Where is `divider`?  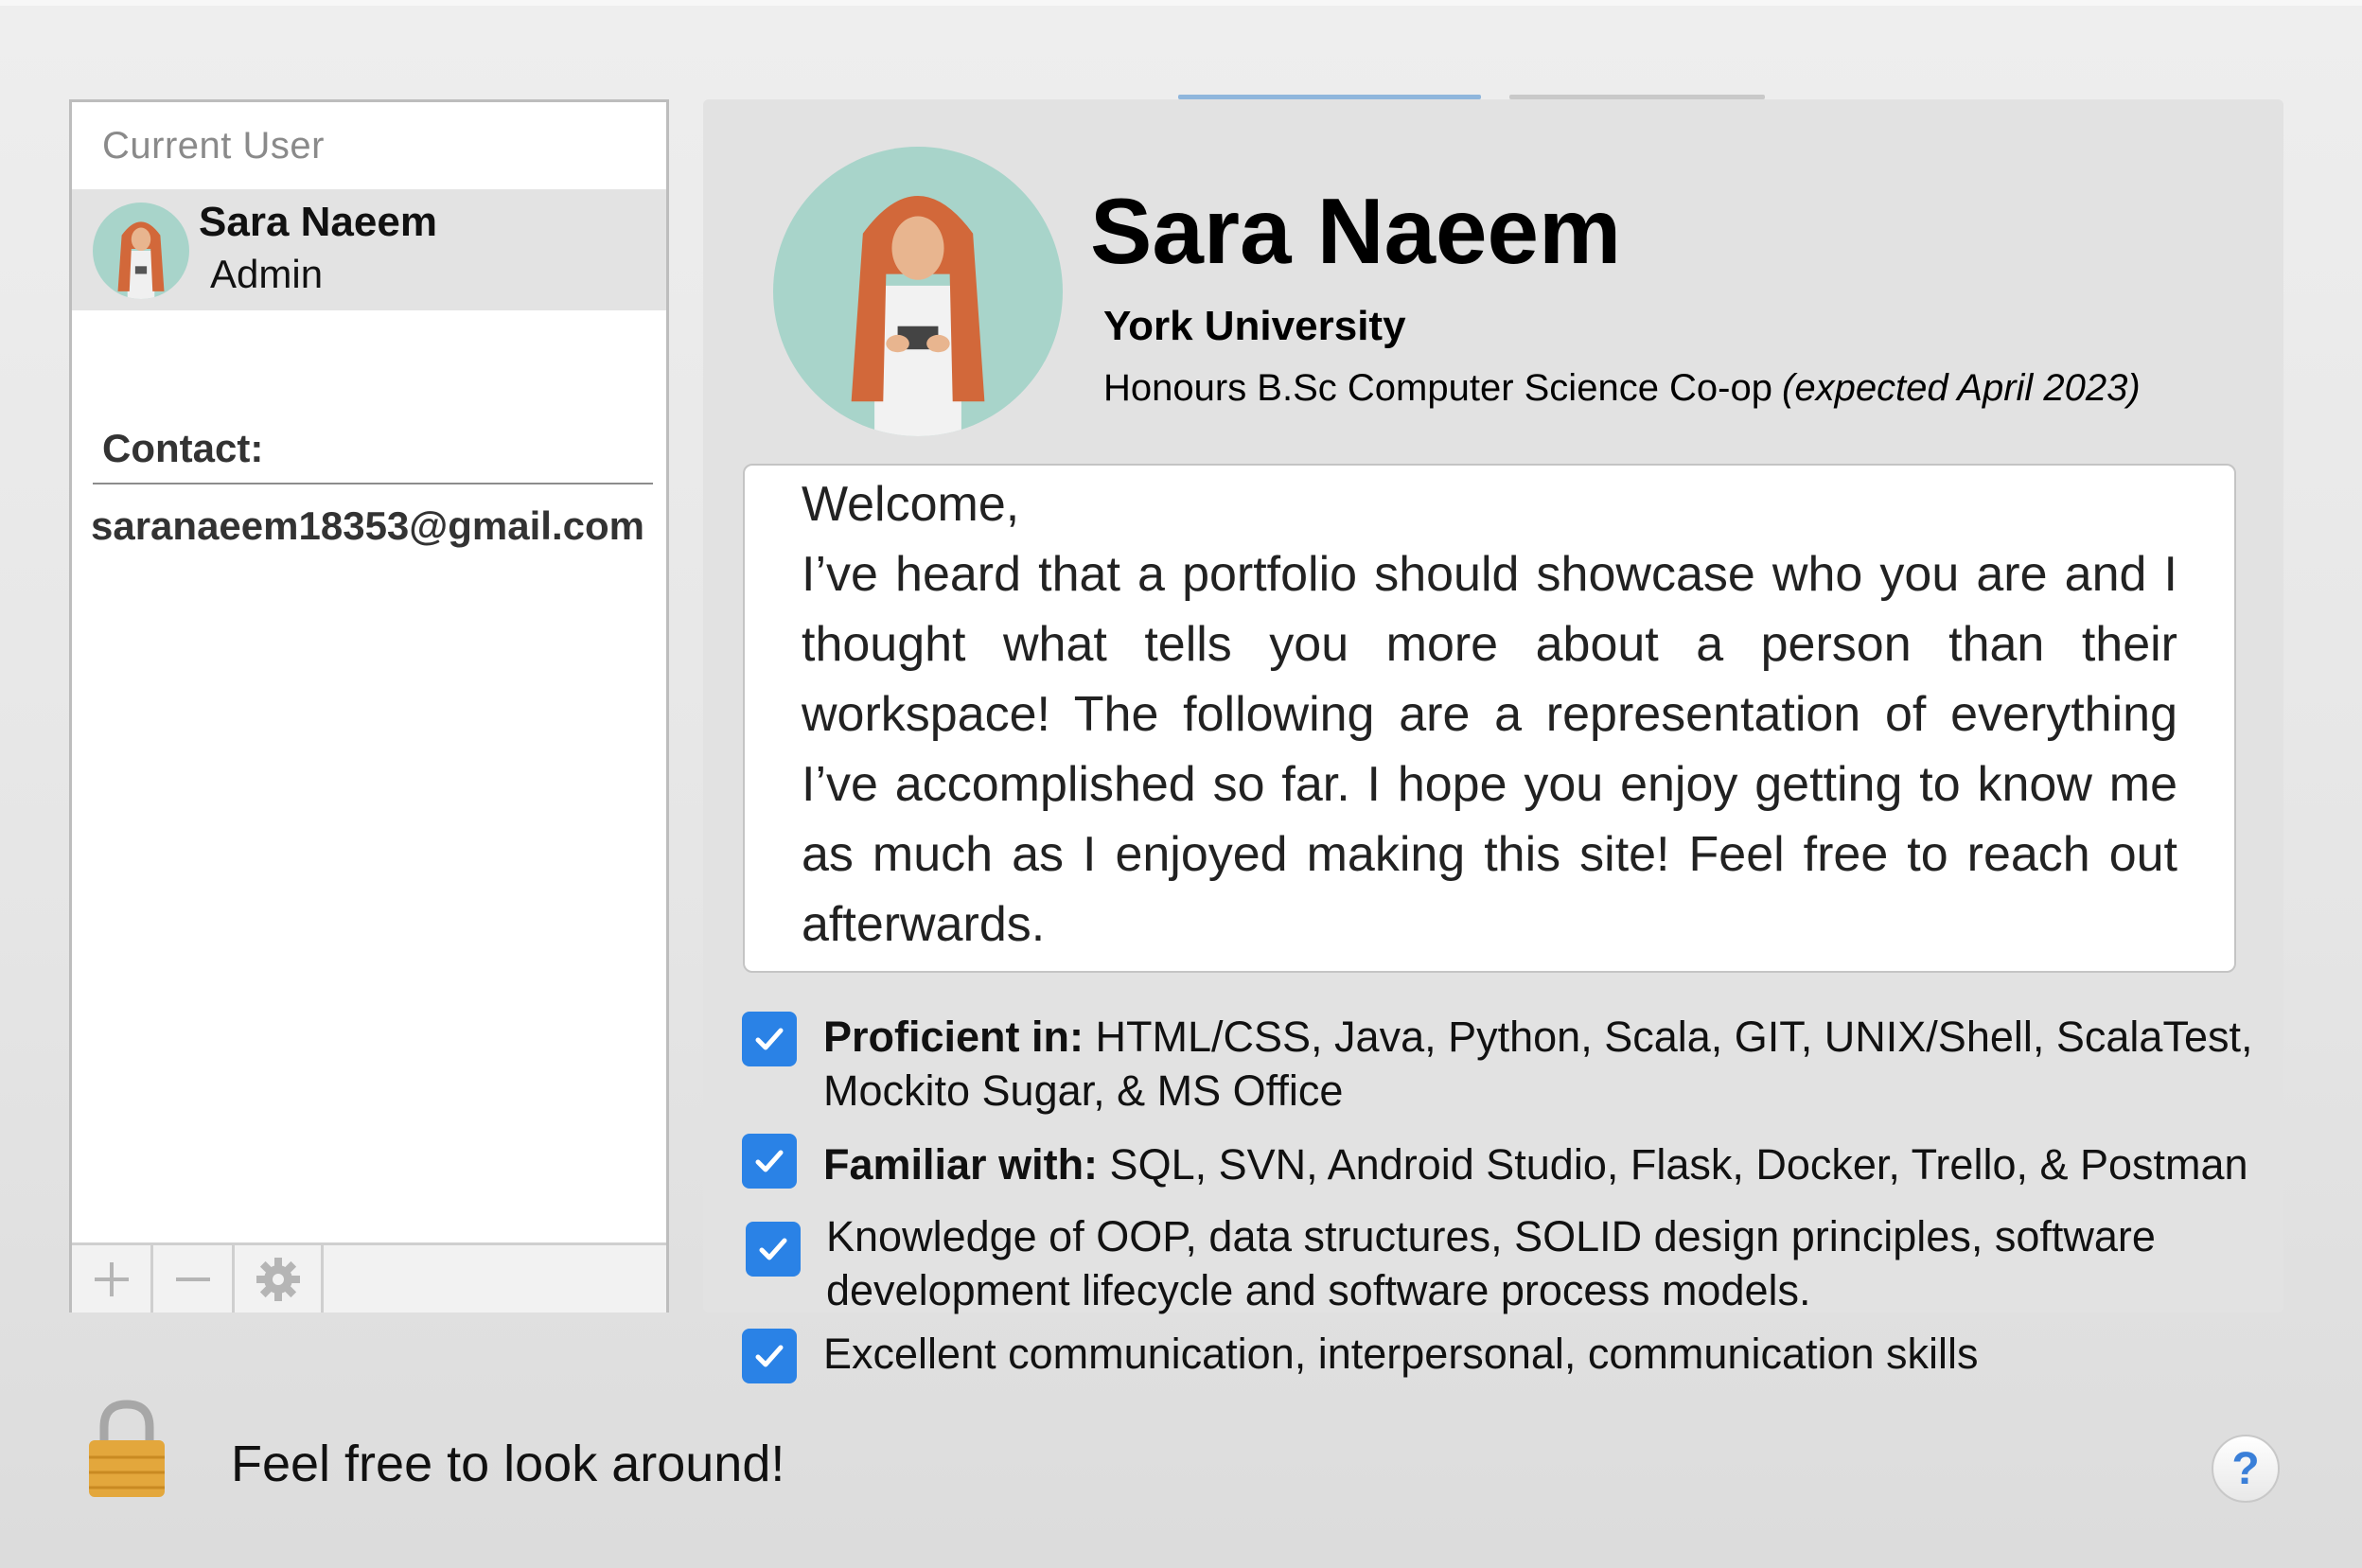 divider is located at coordinates (373, 483).